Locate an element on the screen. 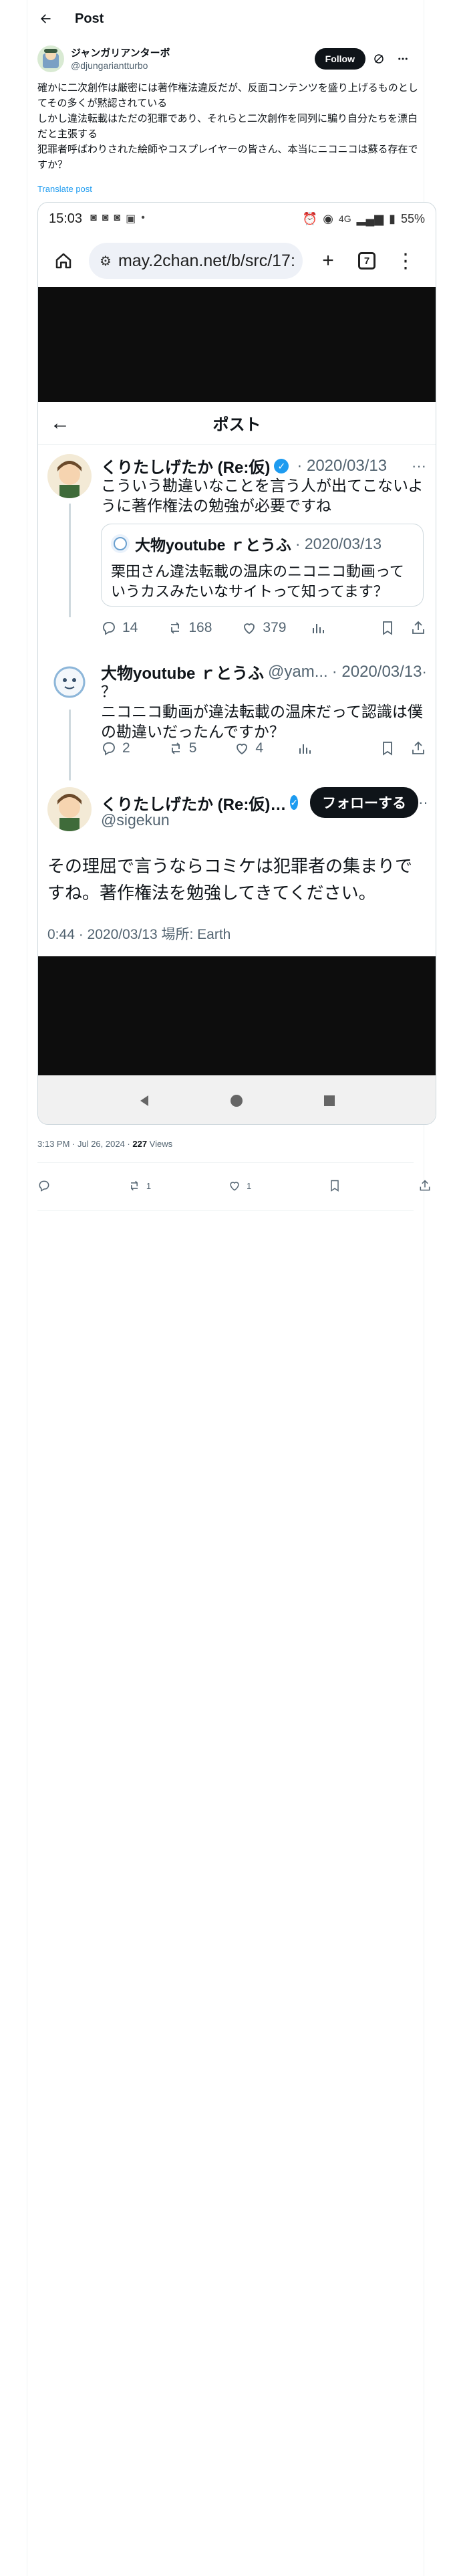 This screenshot has height=2576, width=451. quote-author-name: 大物youtube ｒとうふ is located at coordinates (213, 545).